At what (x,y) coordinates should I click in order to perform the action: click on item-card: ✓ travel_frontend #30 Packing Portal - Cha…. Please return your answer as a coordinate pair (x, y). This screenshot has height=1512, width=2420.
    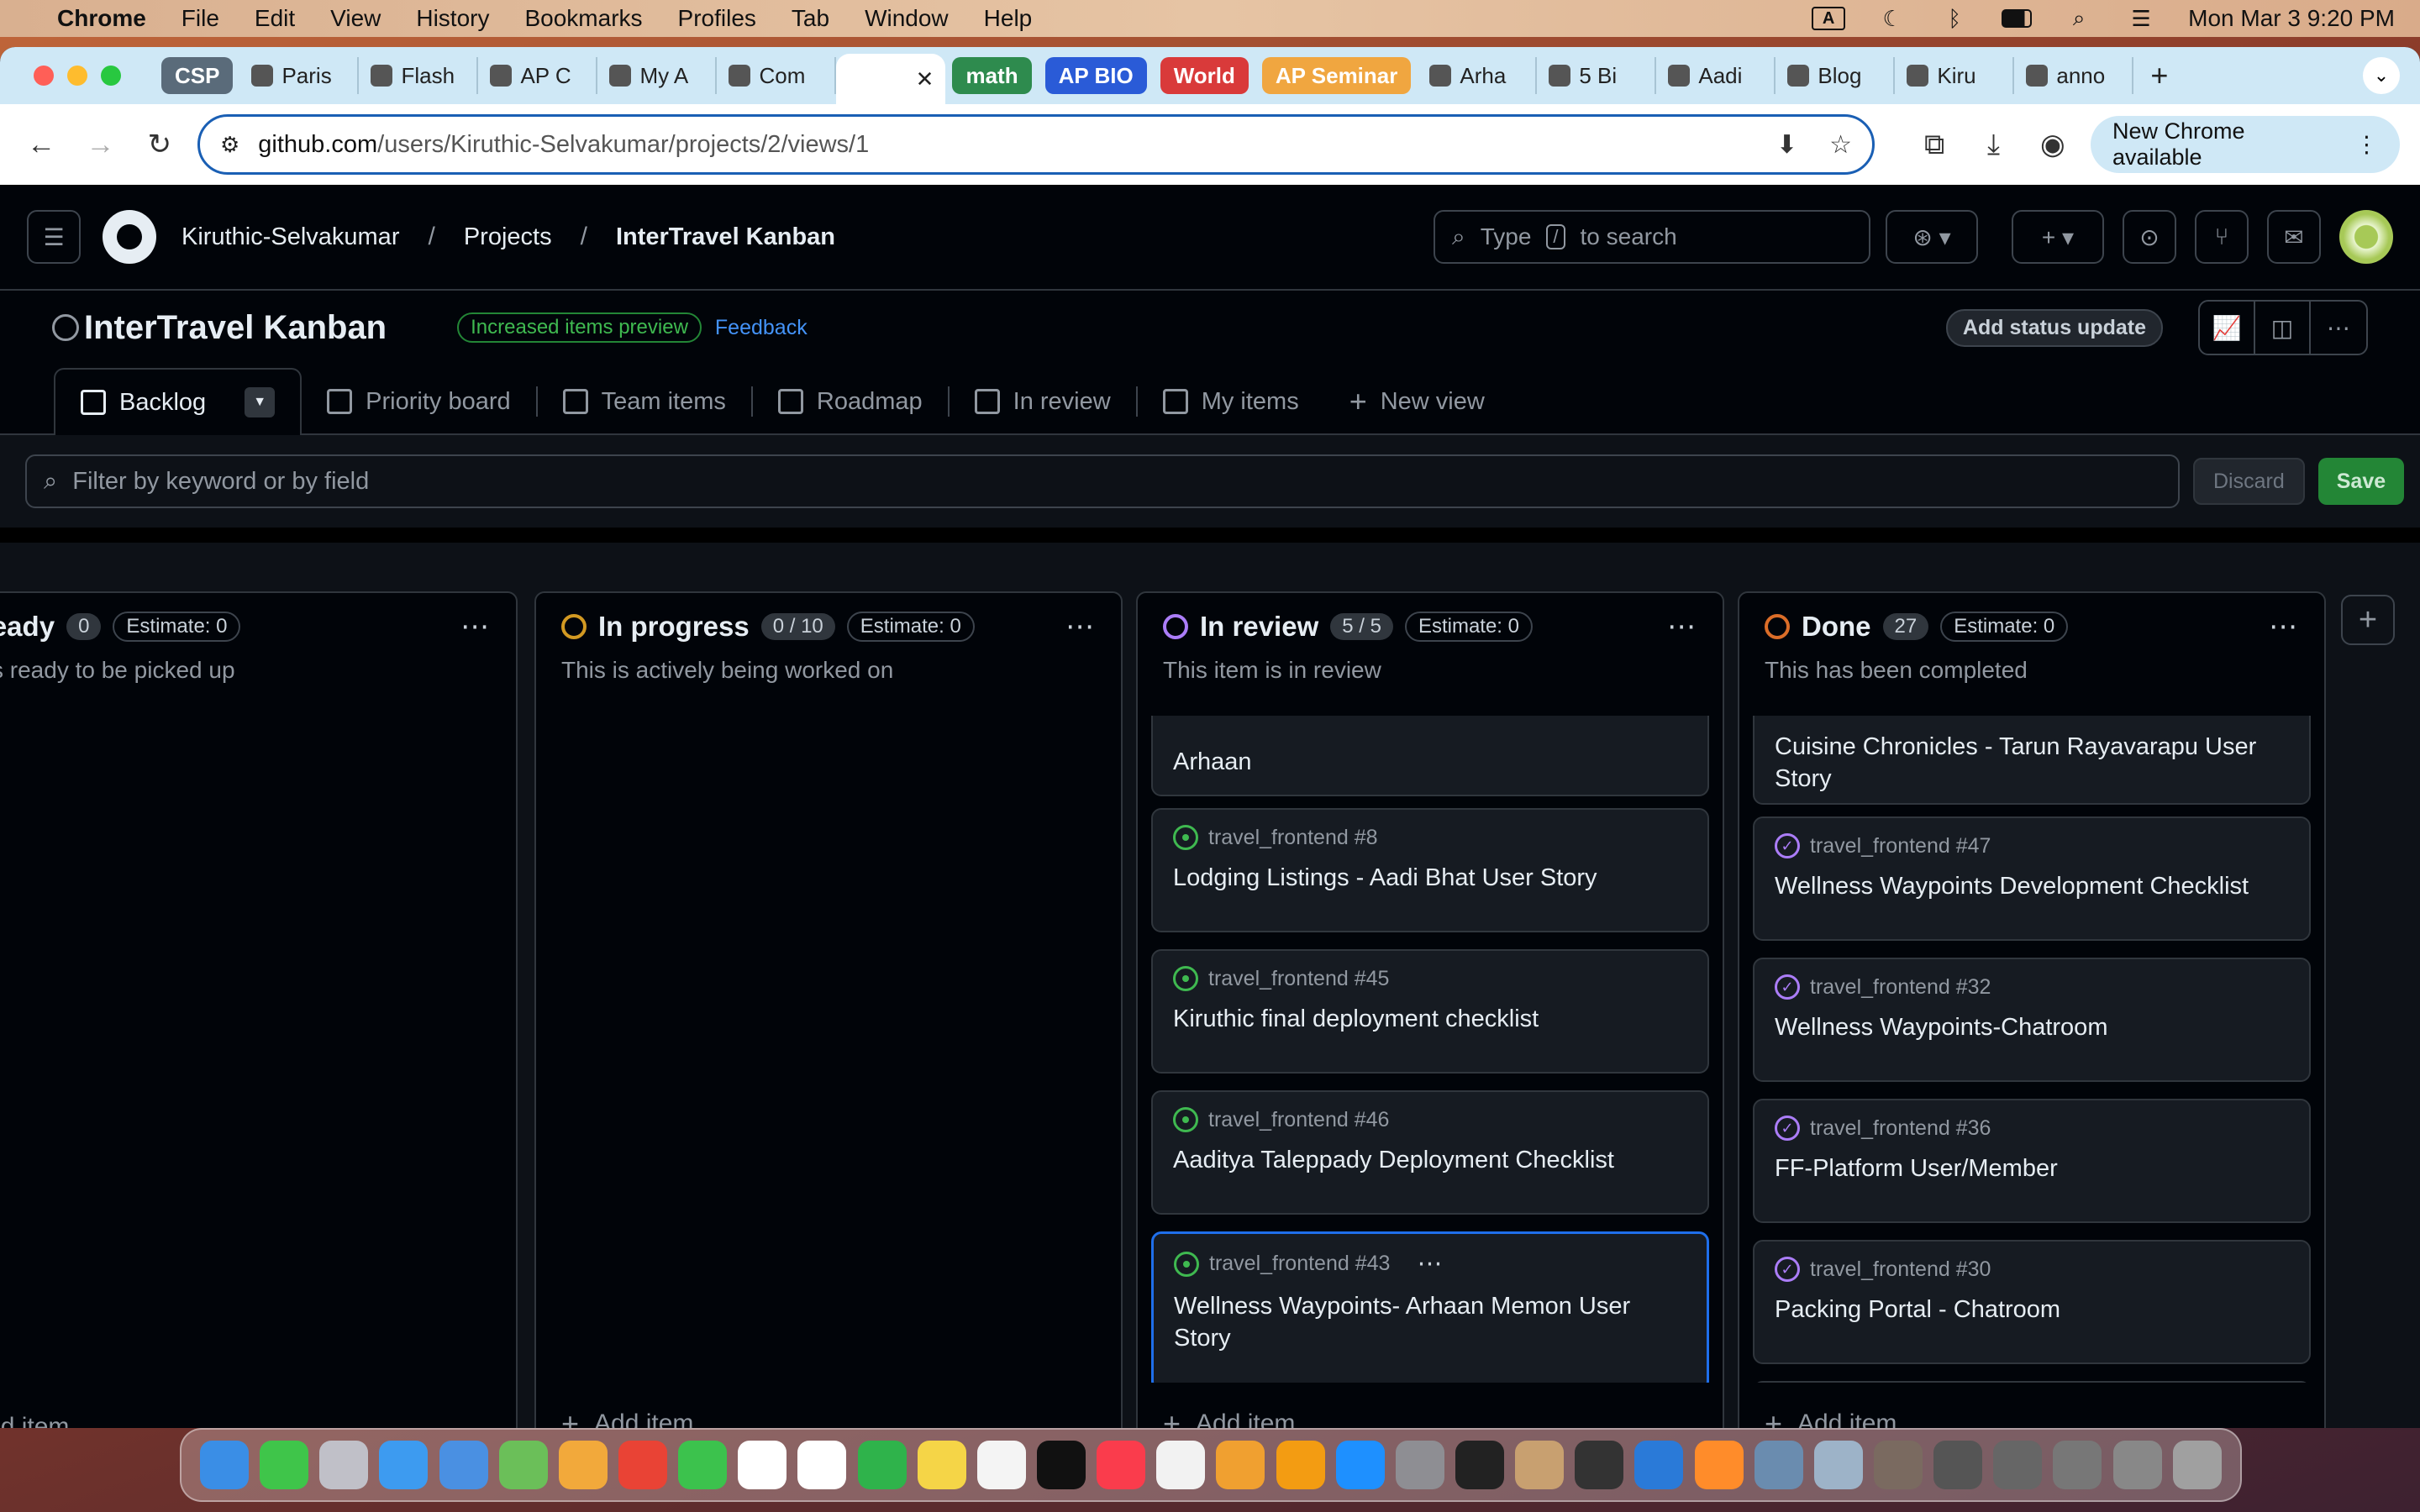
    Looking at the image, I should click on (2032, 1302).